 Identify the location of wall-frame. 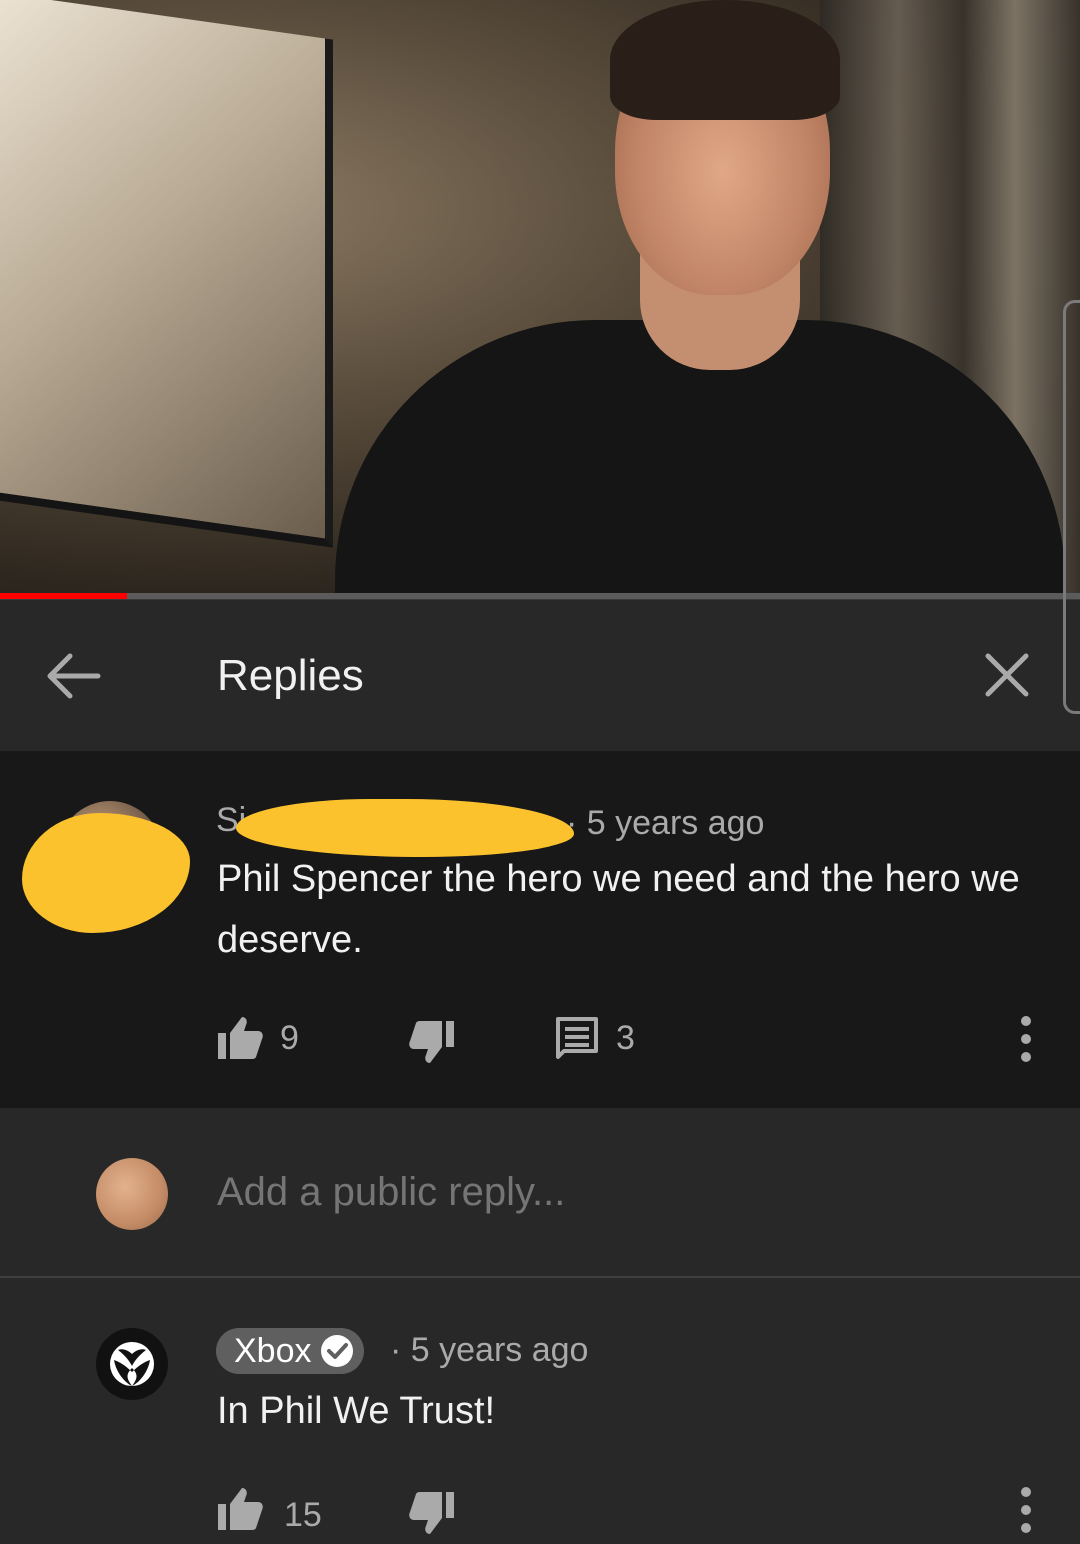
(166, 274).